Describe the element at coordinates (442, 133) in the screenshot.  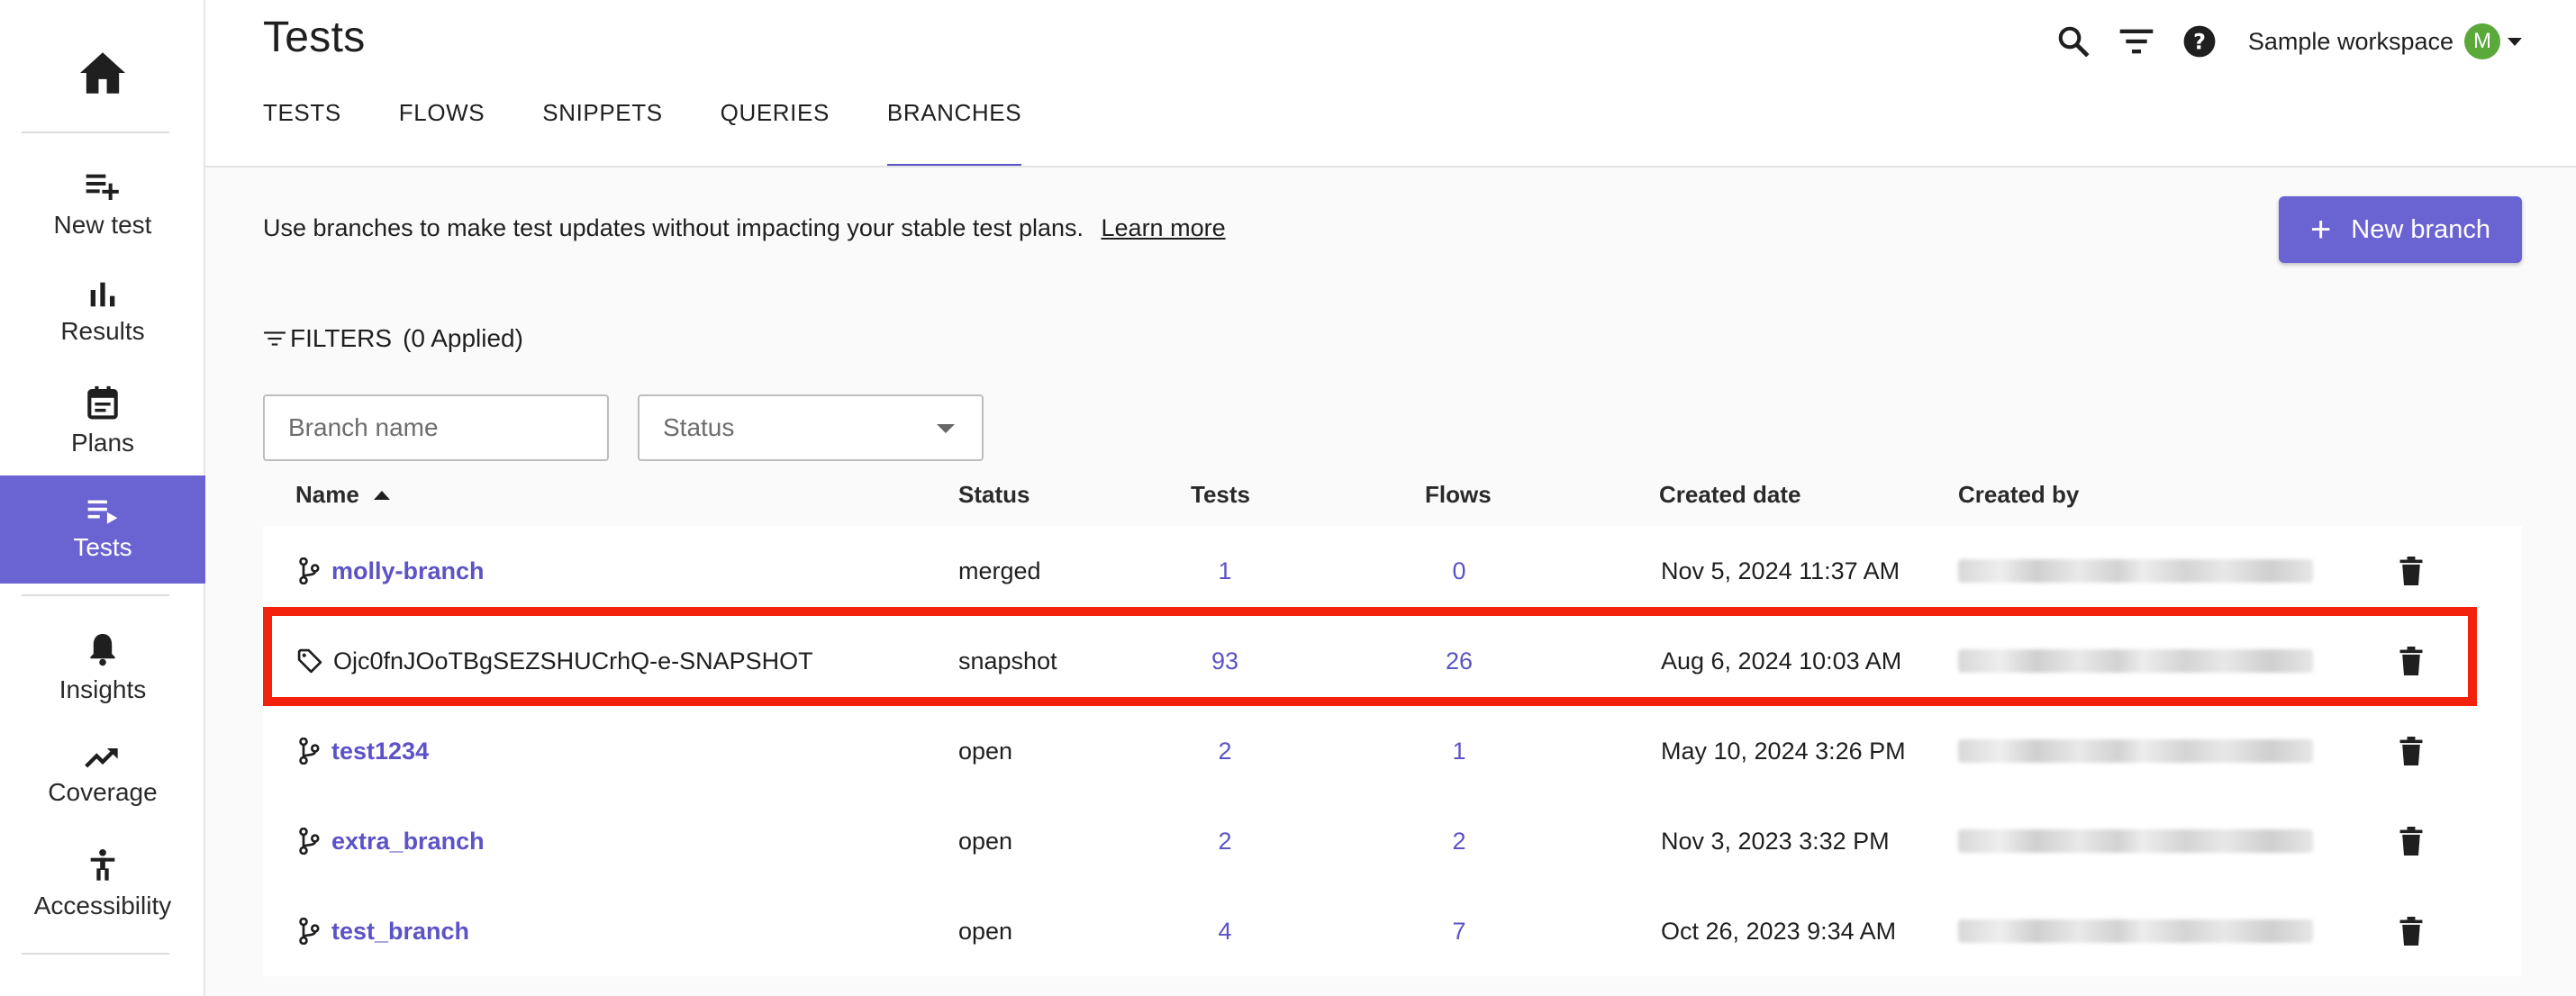
I see `tab-flows: FLOWS` at that location.